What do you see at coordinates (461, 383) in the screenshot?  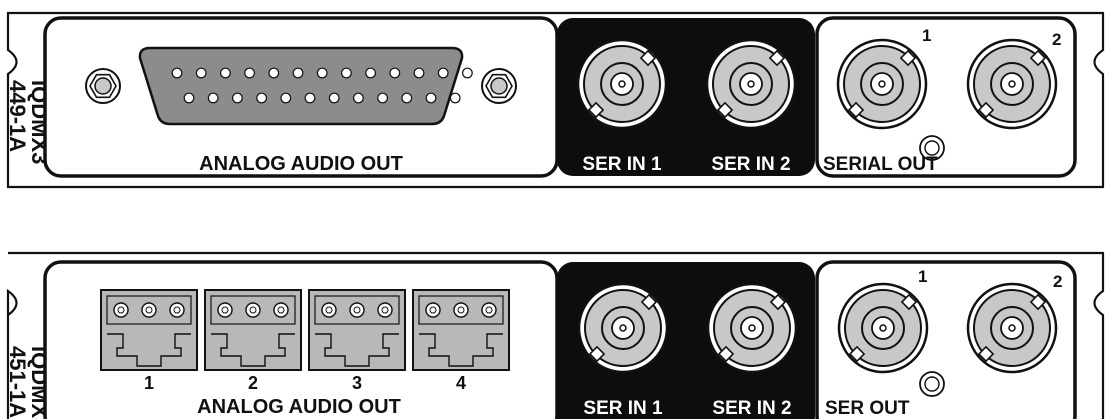 I see `terminal-label-4: 4` at bounding box center [461, 383].